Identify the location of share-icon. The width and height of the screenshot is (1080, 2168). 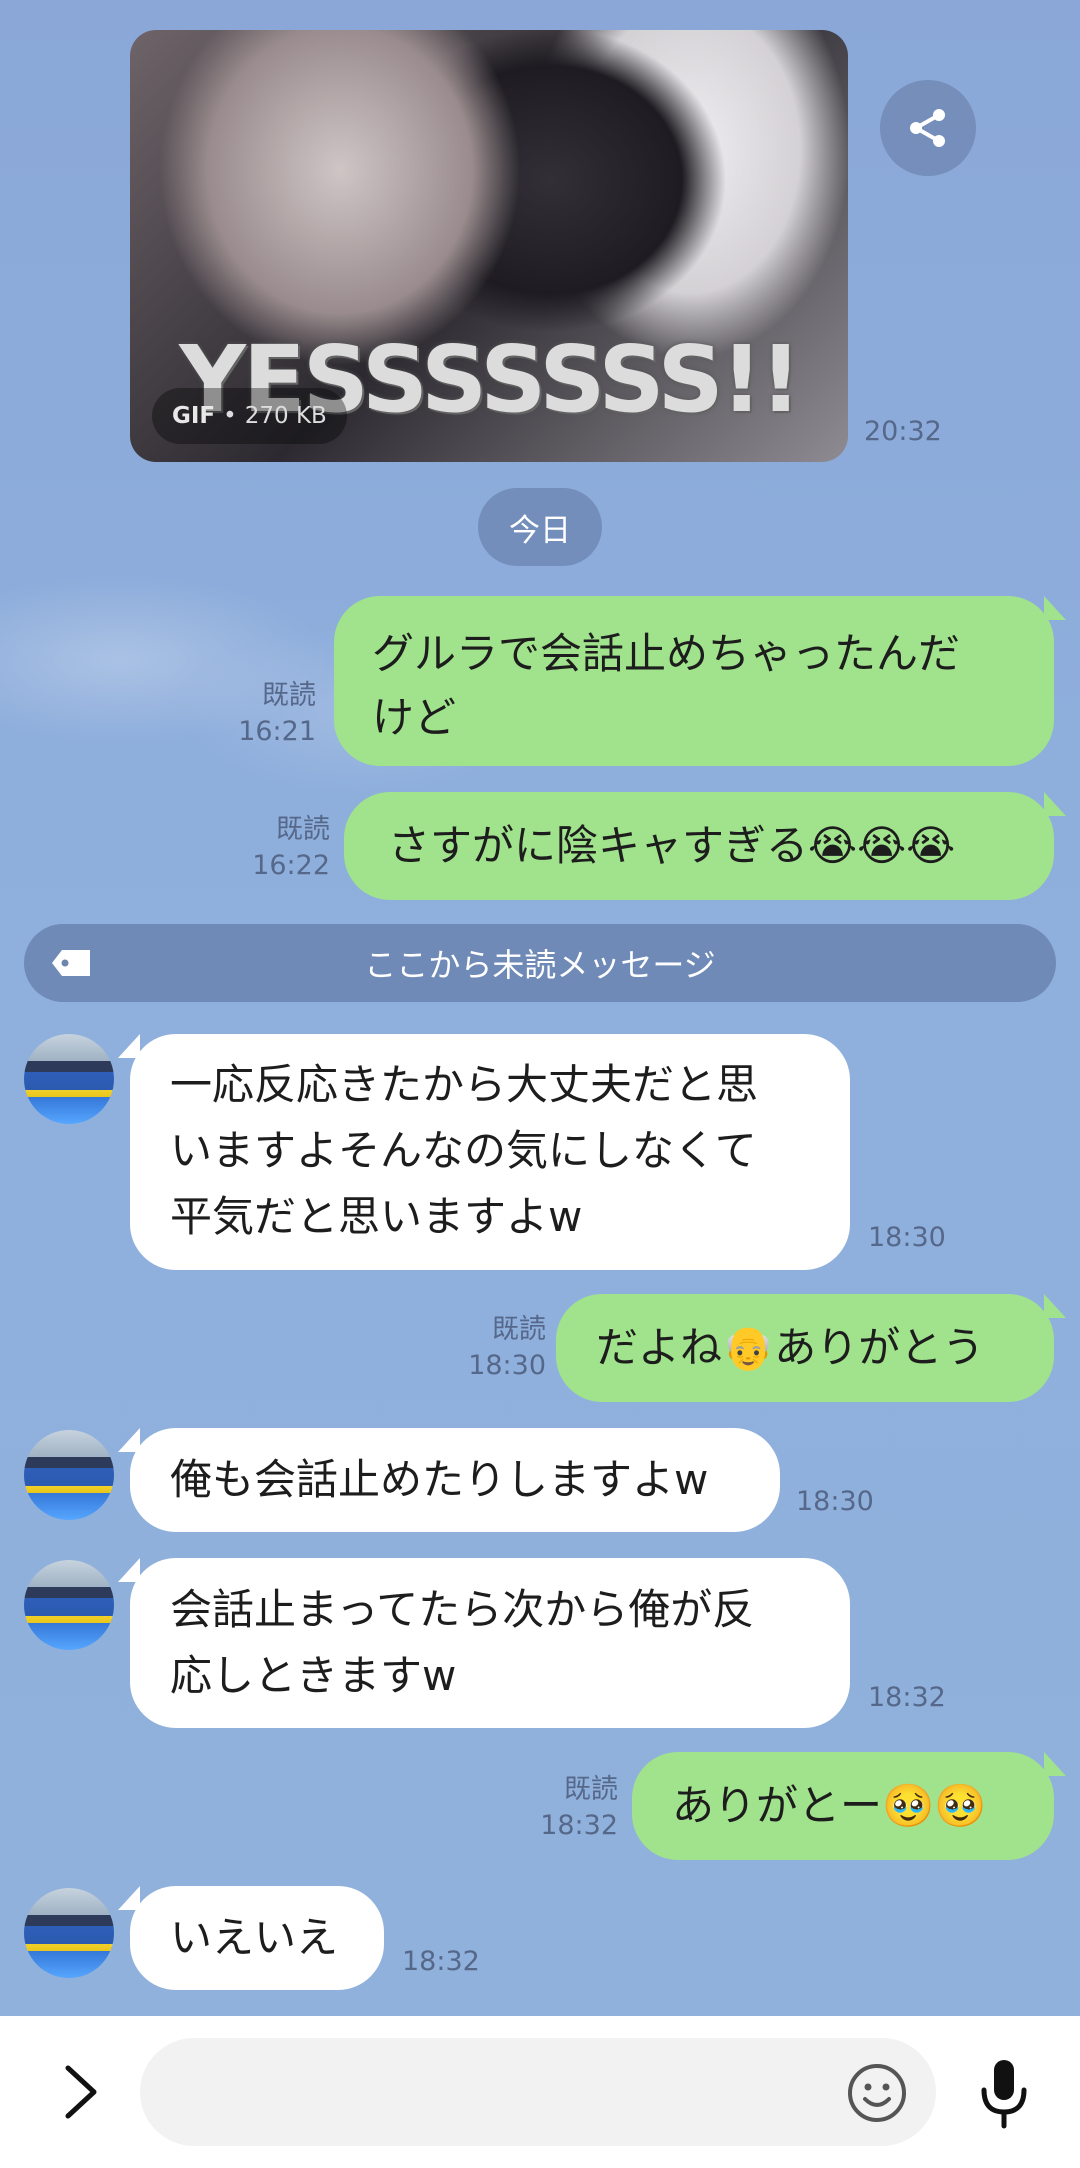
(927, 128).